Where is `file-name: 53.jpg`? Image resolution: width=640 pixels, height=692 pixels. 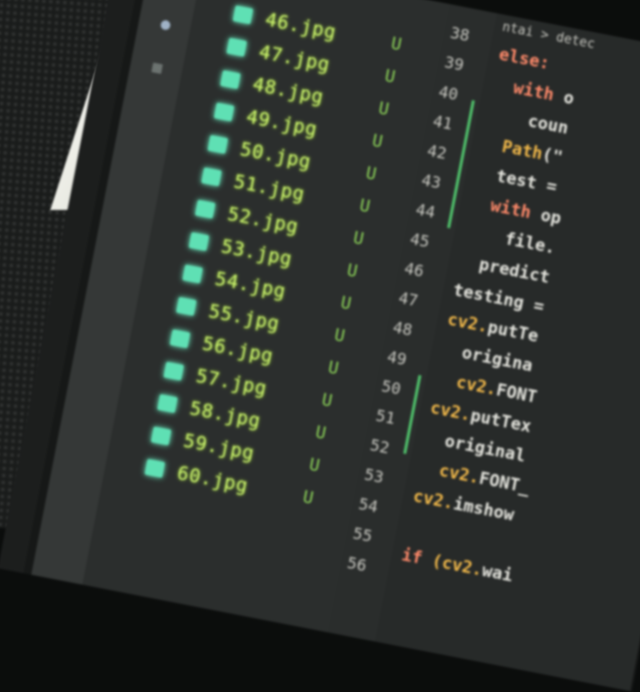 file-name: 53.jpg is located at coordinates (256, 253).